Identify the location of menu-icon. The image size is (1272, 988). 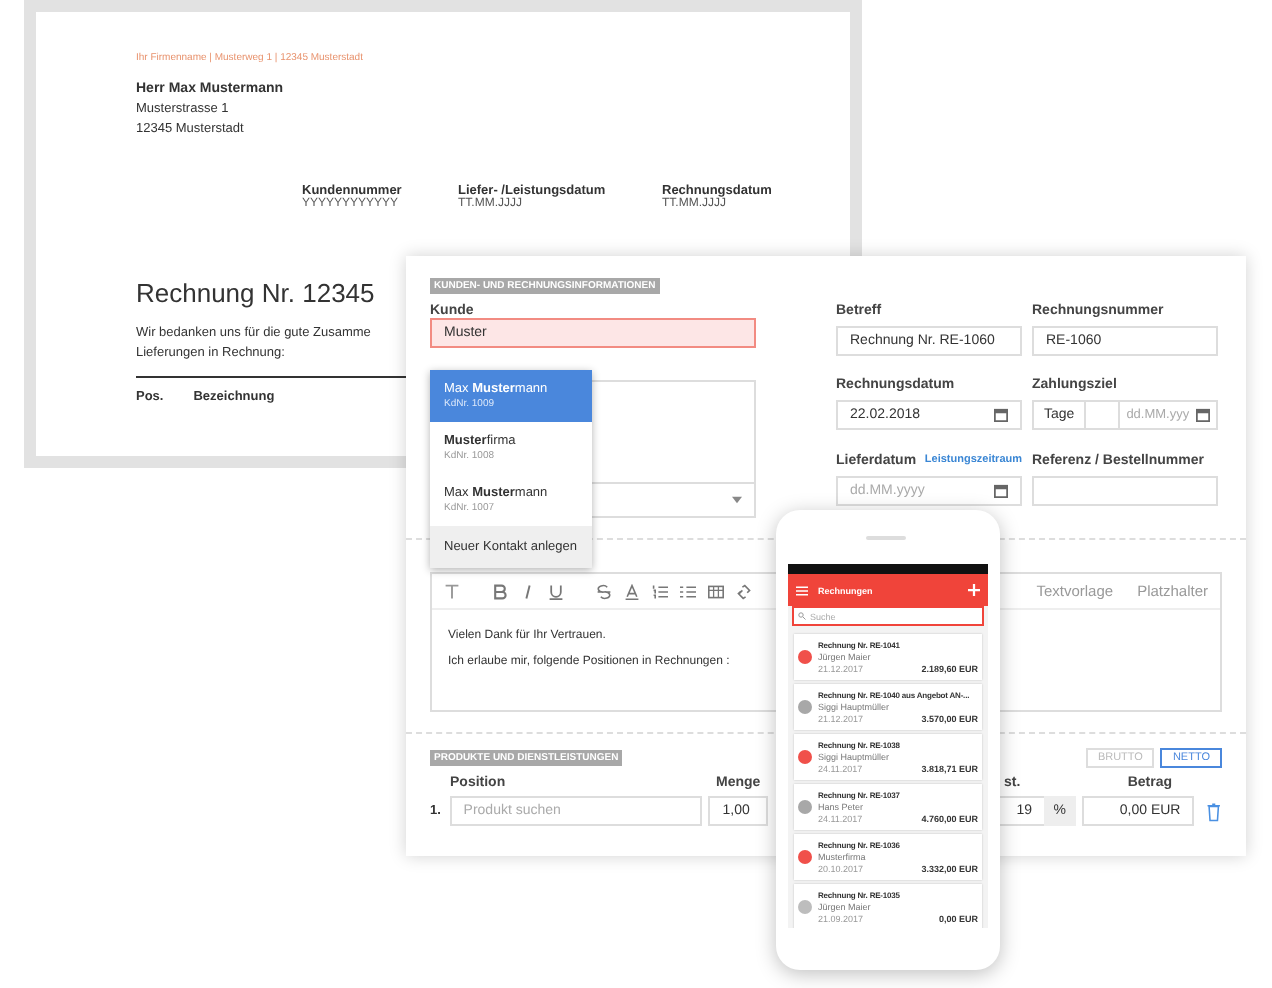
(802, 590).